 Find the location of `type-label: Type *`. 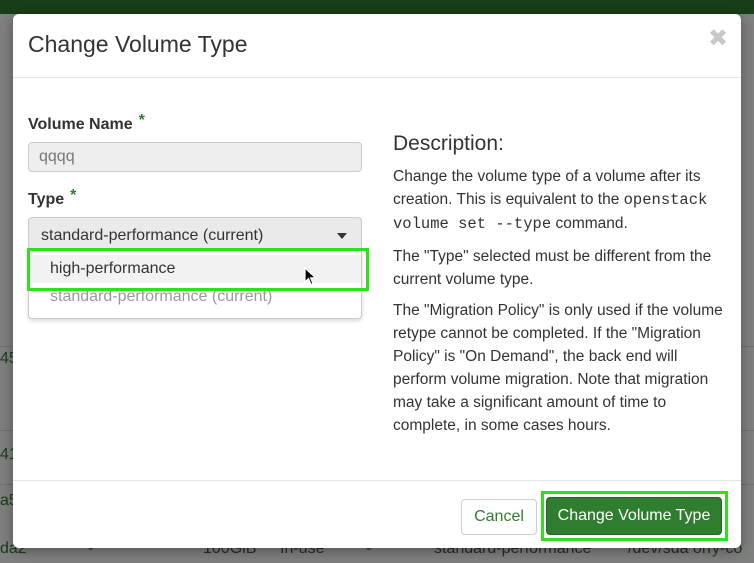

type-label: Type * is located at coordinates (52, 198).